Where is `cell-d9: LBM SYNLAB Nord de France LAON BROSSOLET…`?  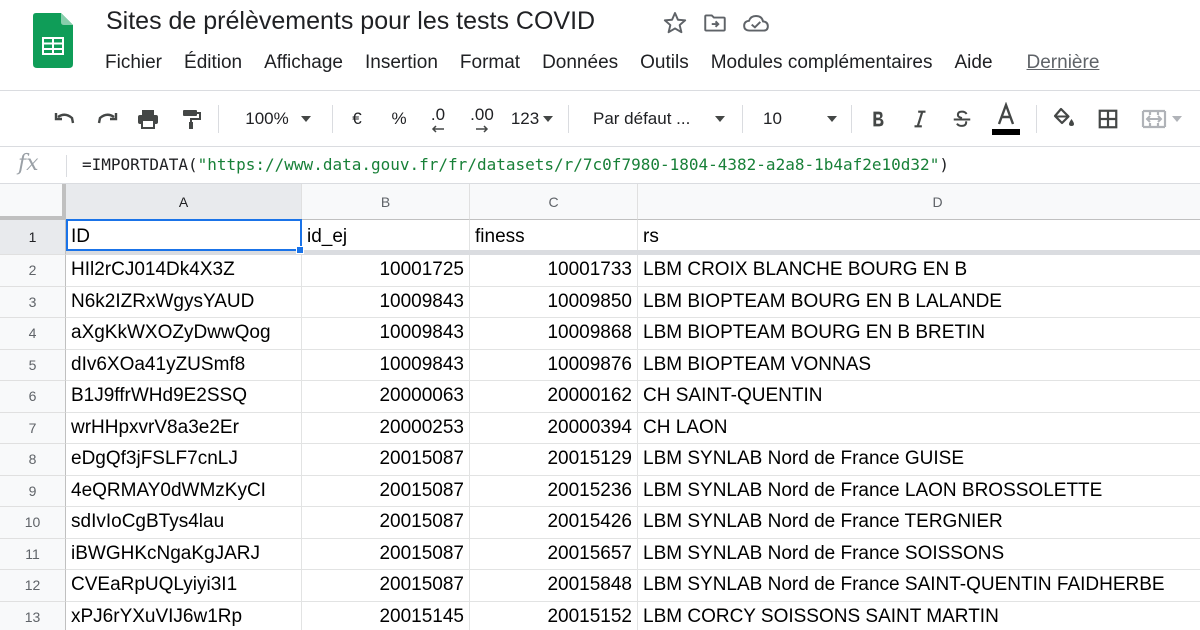 cell-d9: LBM SYNLAB Nord de France LAON BROSSOLET… is located at coordinates (919, 491).